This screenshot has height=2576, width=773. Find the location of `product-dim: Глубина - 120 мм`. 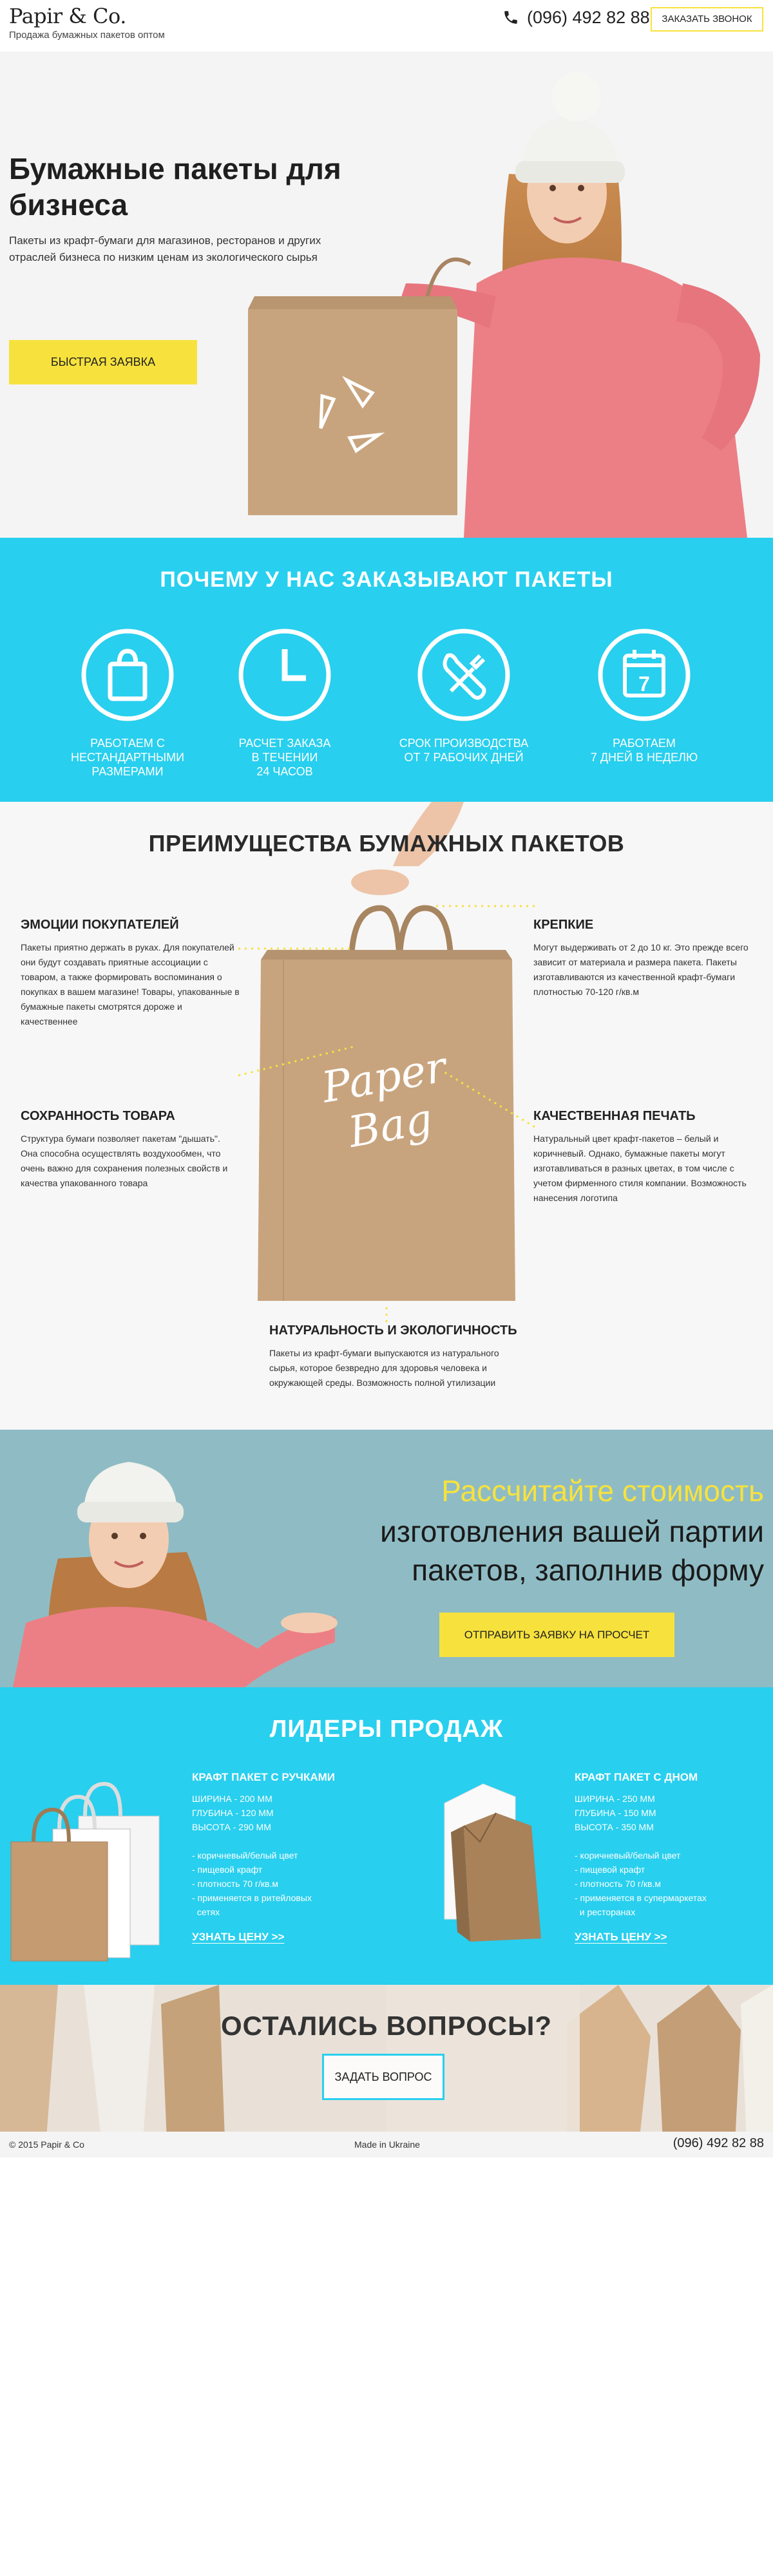

product-dim: Глубина - 120 мм is located at coordinates (233, 1813).